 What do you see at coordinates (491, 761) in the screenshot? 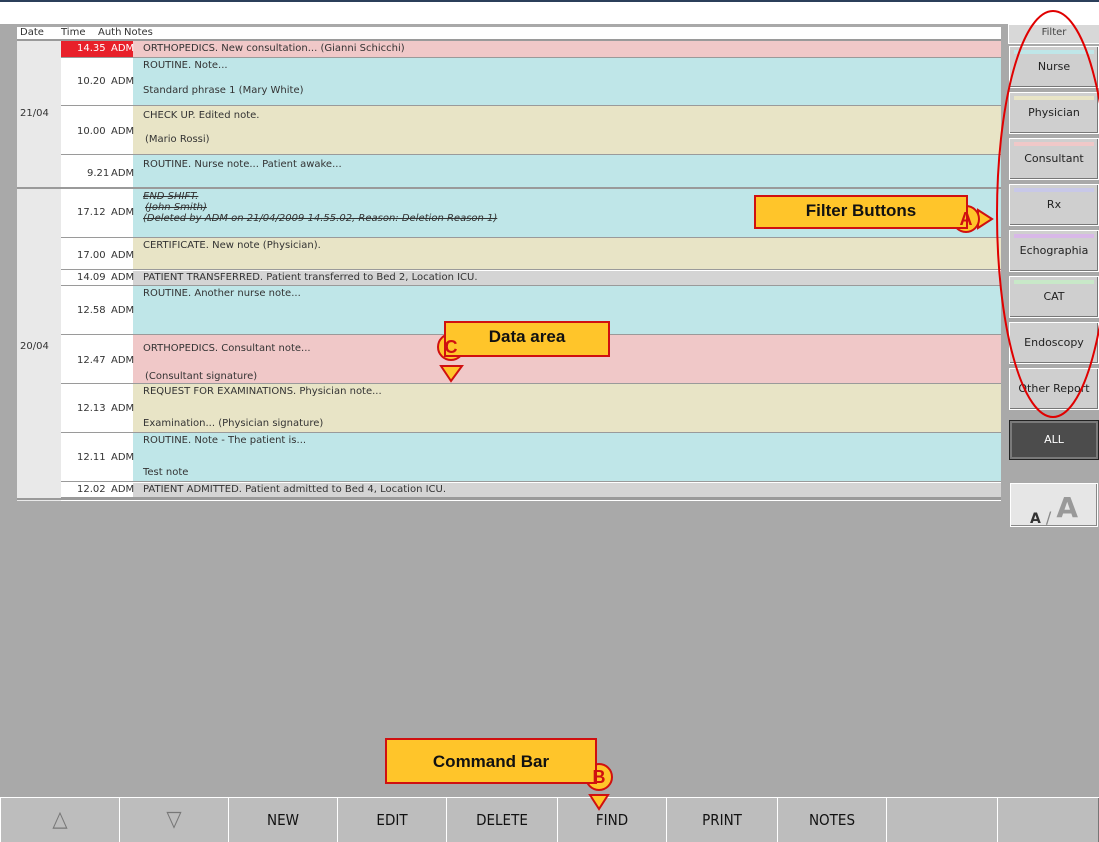
I see `callout-command-bar: Command Bar` at bounding box center [491, 761].